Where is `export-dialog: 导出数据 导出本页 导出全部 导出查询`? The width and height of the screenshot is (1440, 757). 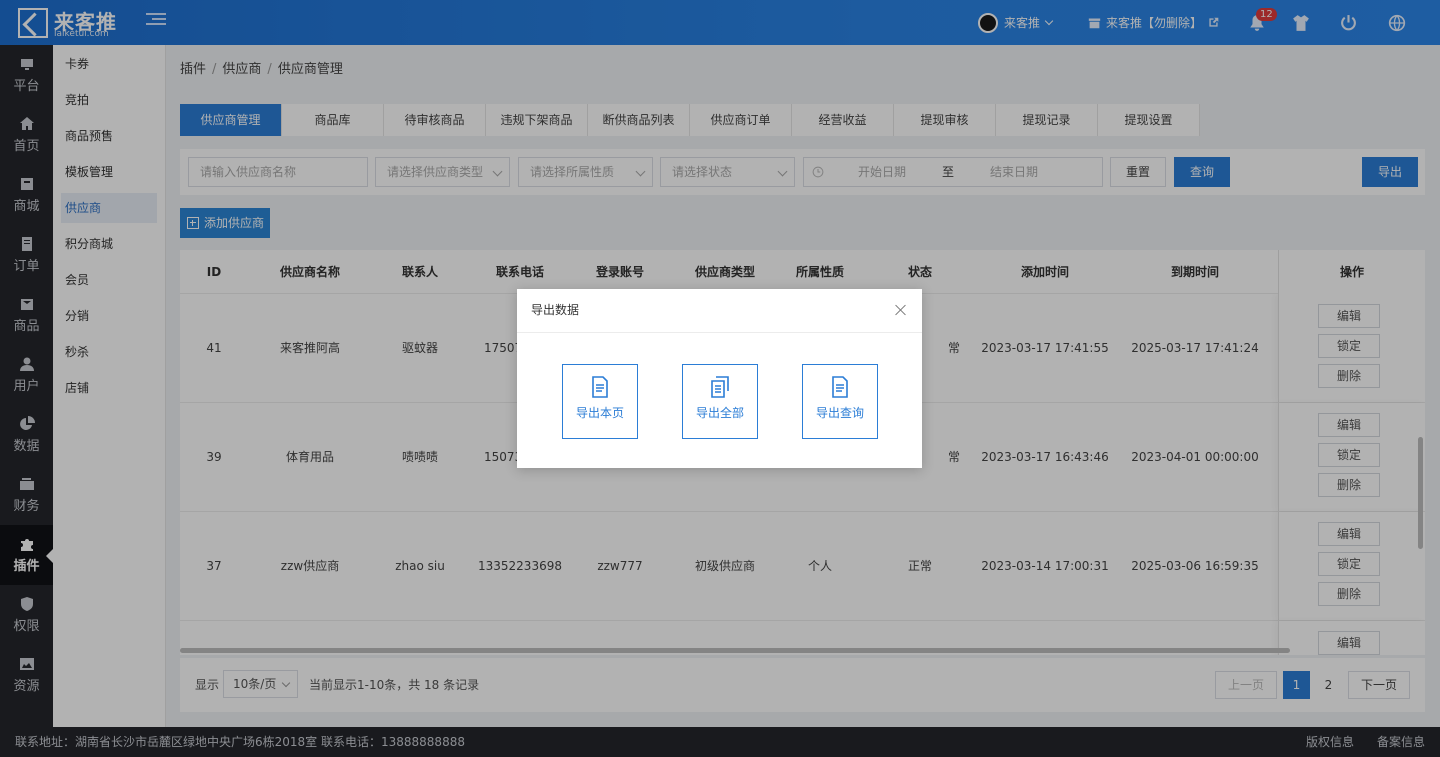
export-dialog: 导出数据 导出本页 导出全部 导出查询 is located at coordinates (719, 378).